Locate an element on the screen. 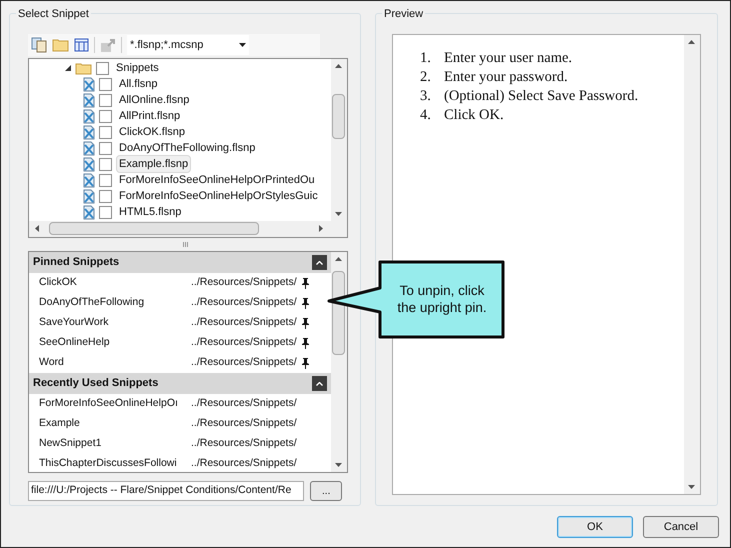 The width and height of the screenshot is (731, 548). step-text: Enter your user name. is located at coordinates (508, 58).